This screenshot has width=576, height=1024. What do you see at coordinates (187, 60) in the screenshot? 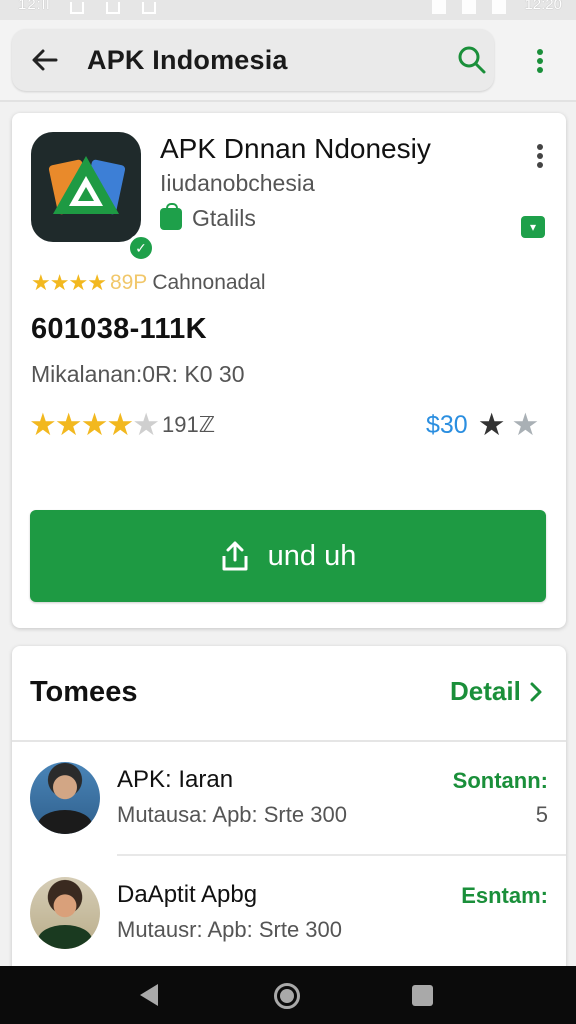
I see `search-query-text: APK Indomesia` at bounding box center [187, 60].